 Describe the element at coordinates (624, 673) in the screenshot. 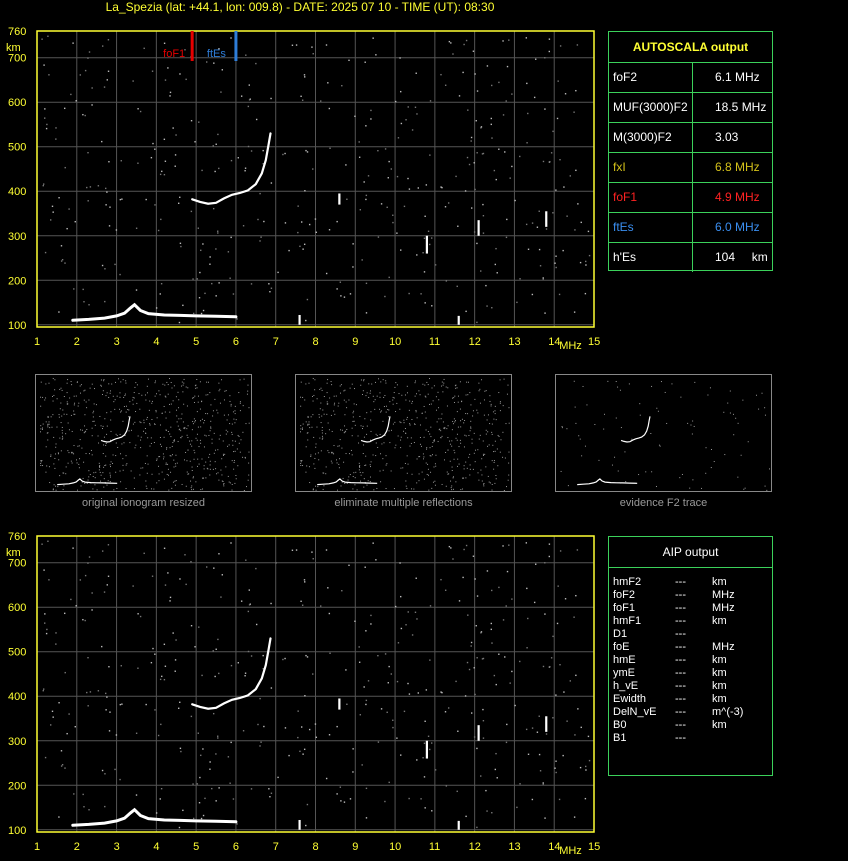

I see `aip-param-name: ymE` at that location.